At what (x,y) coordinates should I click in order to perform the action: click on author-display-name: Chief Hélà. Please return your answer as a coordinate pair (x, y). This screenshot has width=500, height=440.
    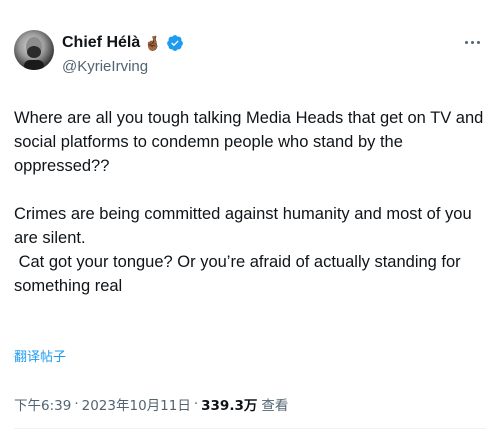
    Looking at the image, I should click on (101, 43).